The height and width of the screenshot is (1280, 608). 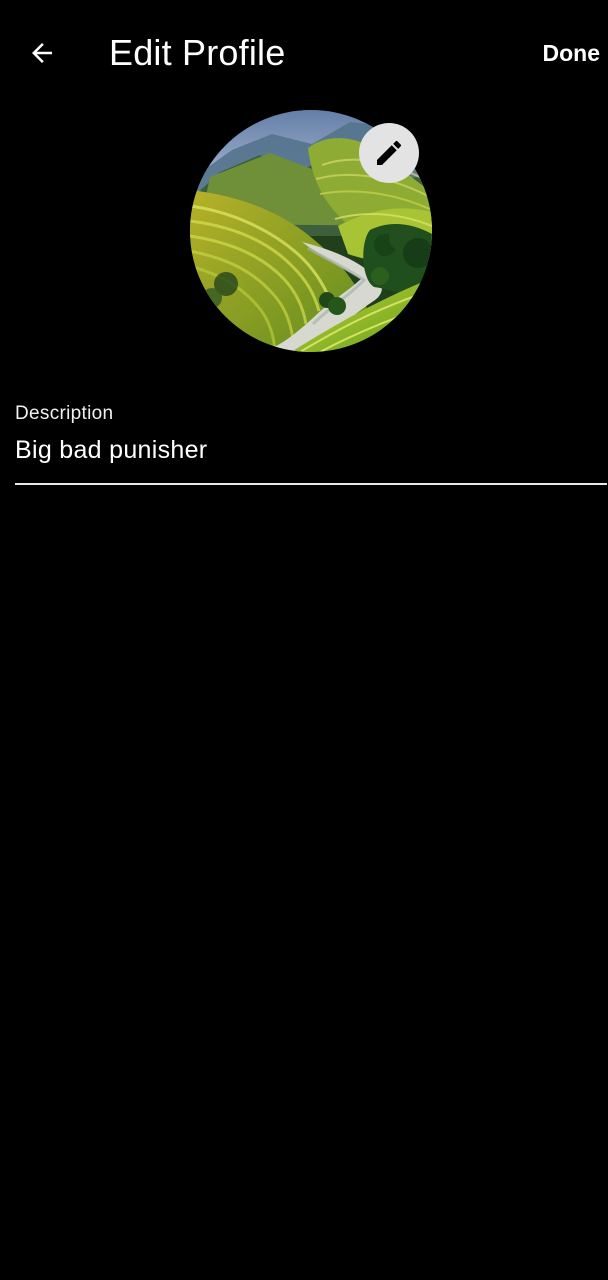 What do you see at coordinates (311, 450) in the screenshot?
I see `description-input` at bounding box center [311, 450].